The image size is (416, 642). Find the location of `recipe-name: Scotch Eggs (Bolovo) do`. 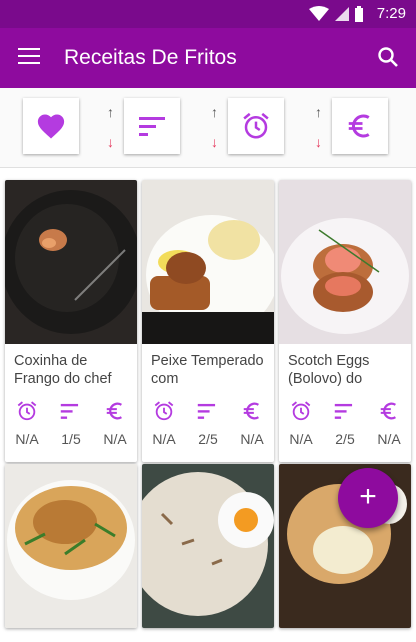

recipe-name: Scotch Eggs (Bolovo) do is located at coordinates (329, 370).